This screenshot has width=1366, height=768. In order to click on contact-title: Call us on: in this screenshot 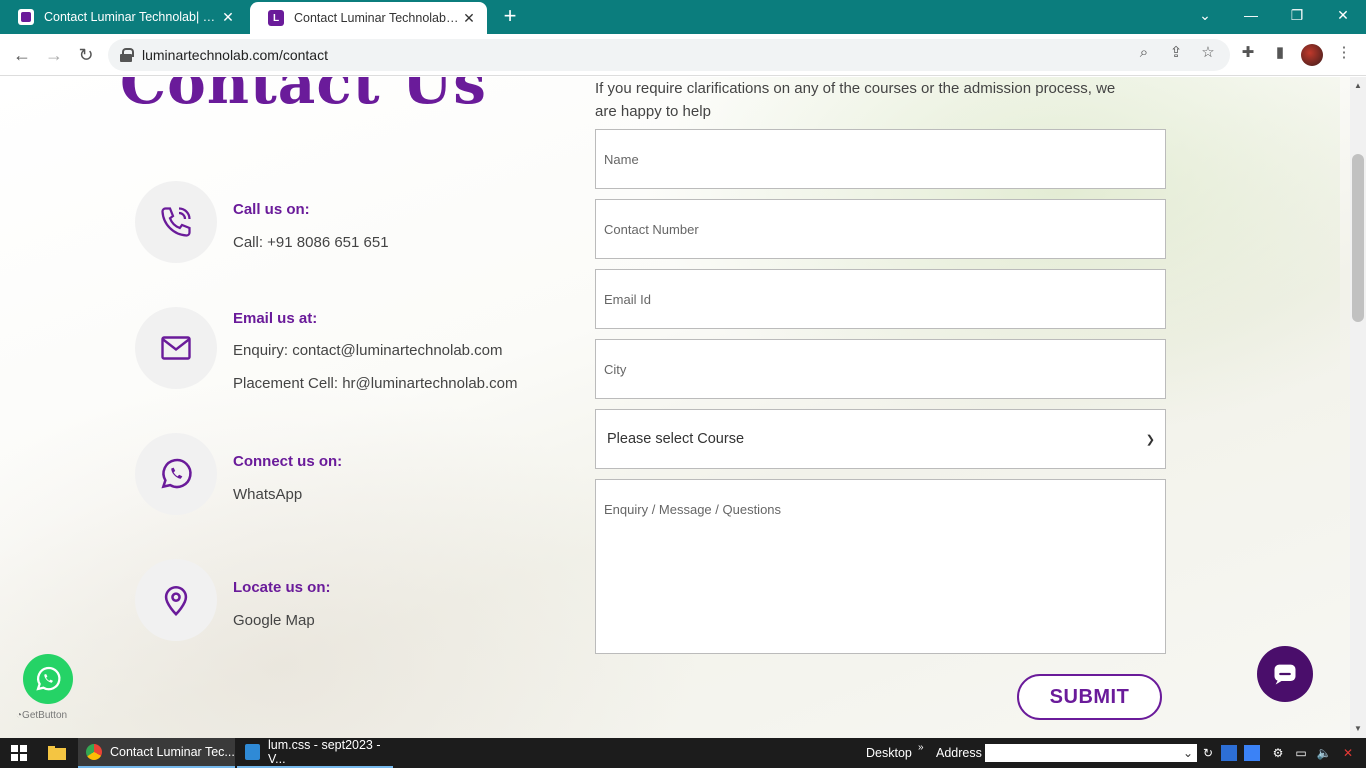, I will do `click(271, 209)`.